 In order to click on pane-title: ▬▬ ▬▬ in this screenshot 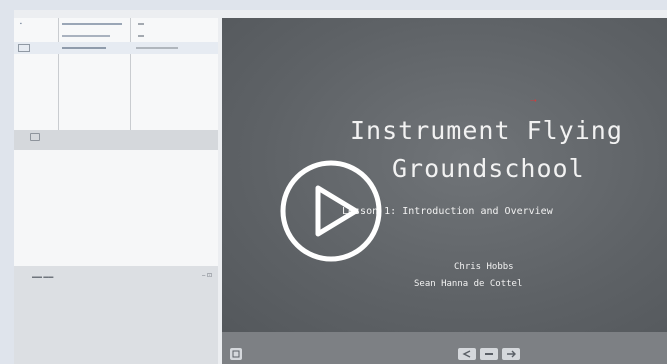, I will do `click(43, 277)`.